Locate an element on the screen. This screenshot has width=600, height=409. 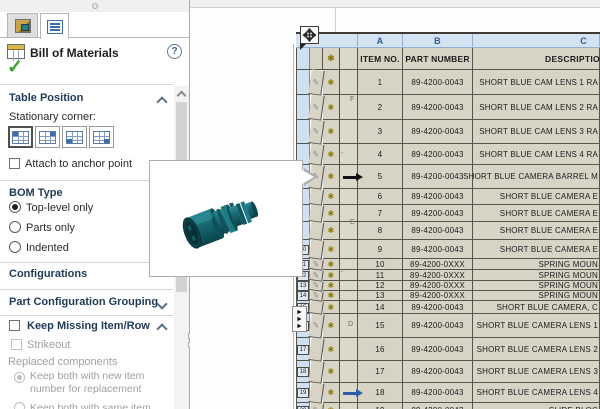
cell-item-no: 2 is located at coordinates (380, 107).